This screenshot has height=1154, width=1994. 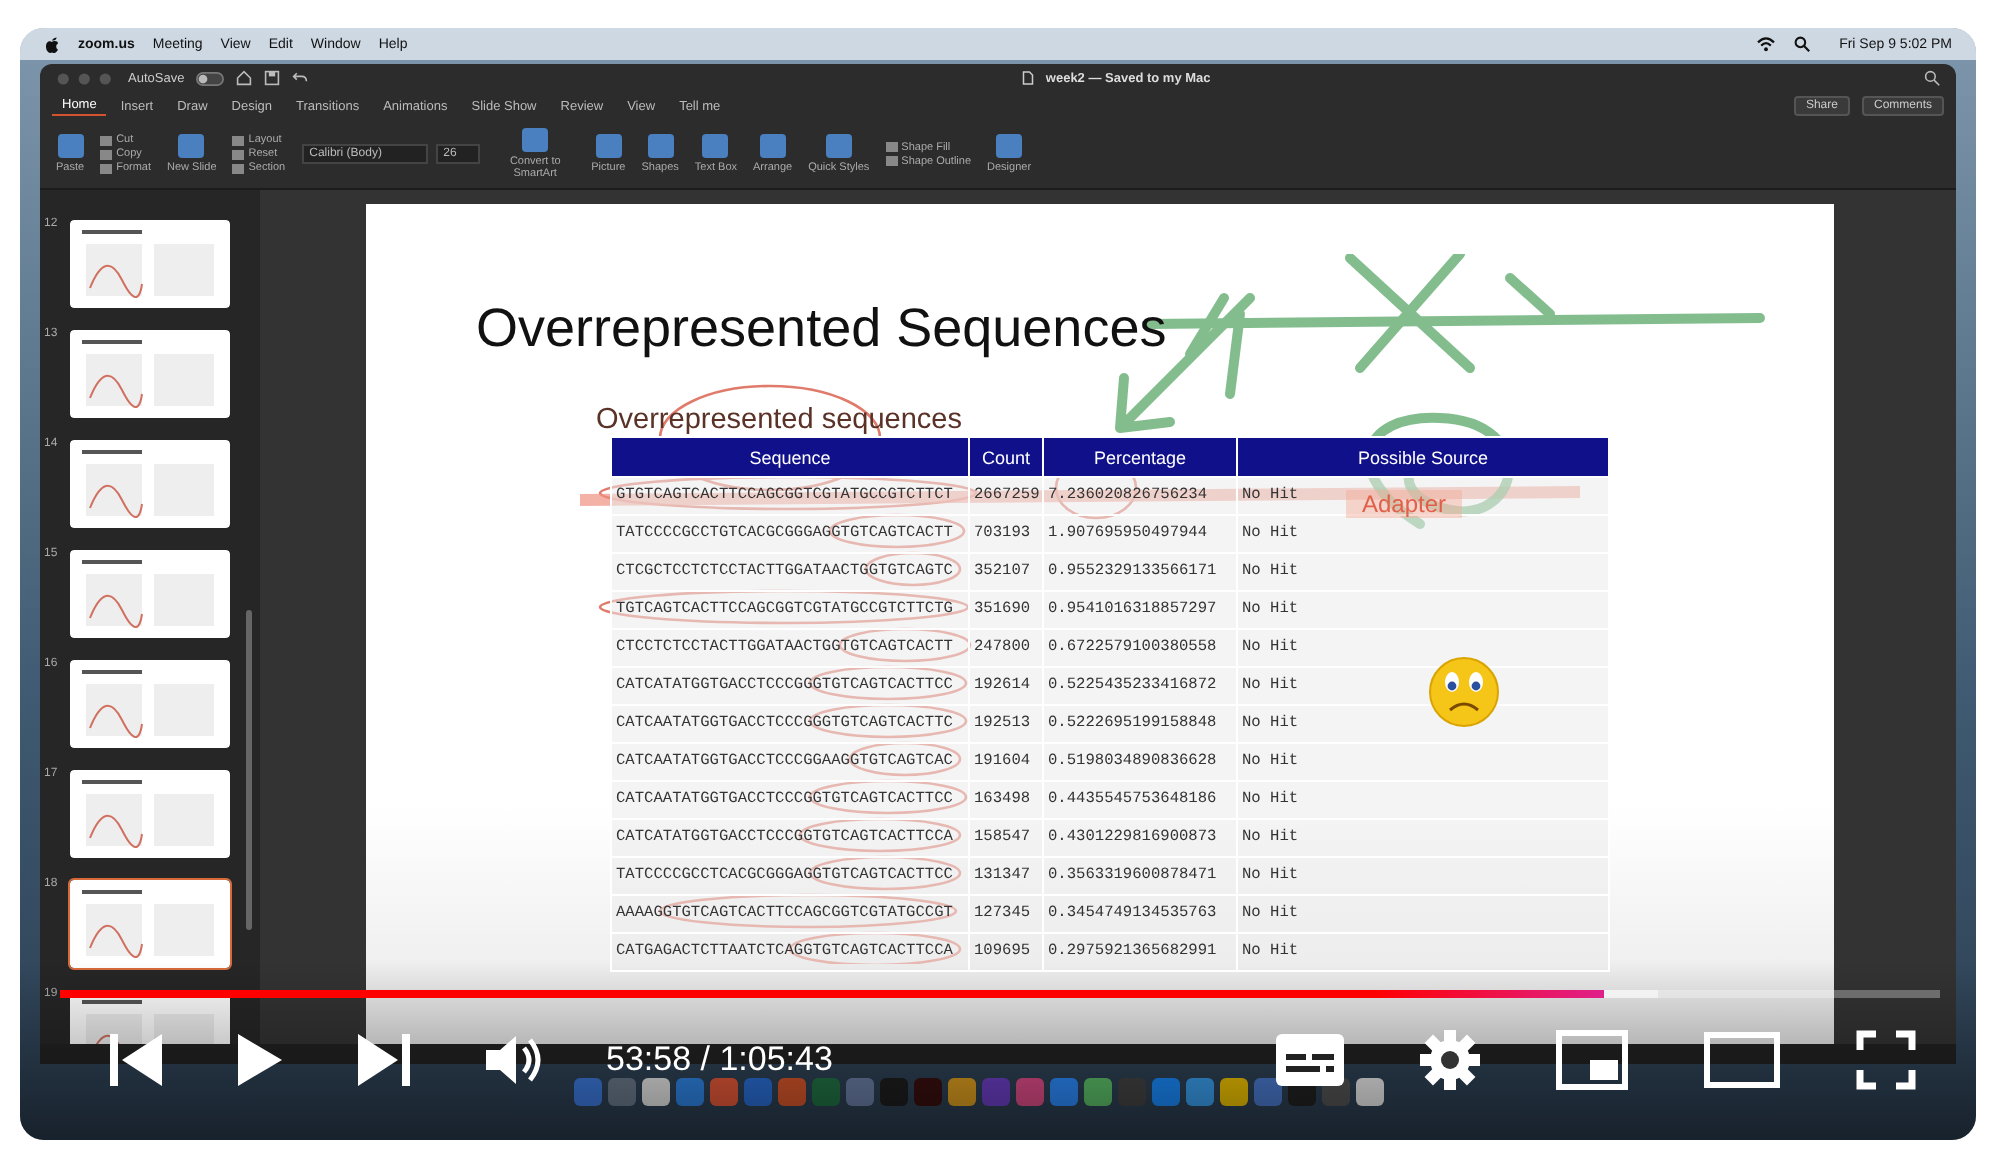 What do you see at coordinates (1423, 457) in the screenshot?
I see `column-header: Possible Source` at bounding box center [1423, 457].